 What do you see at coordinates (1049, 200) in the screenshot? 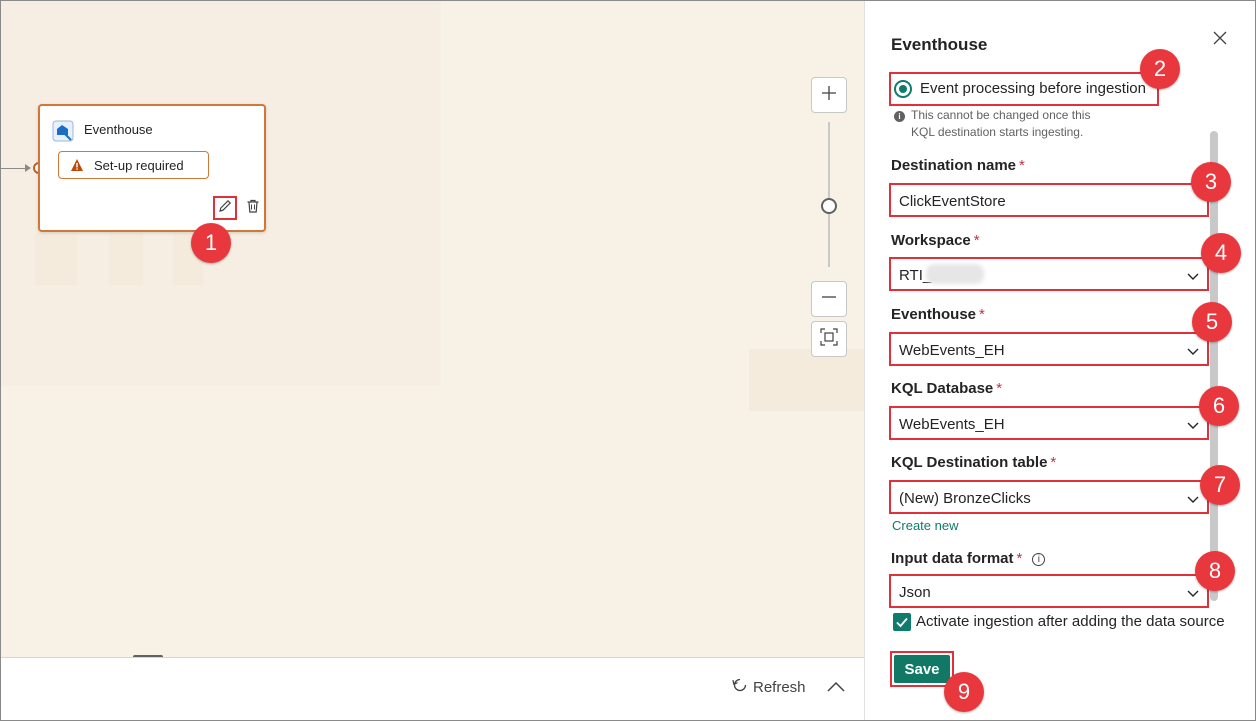
I see `destination-name-input: ClickEventStore` at bounding box center [1049, 200].